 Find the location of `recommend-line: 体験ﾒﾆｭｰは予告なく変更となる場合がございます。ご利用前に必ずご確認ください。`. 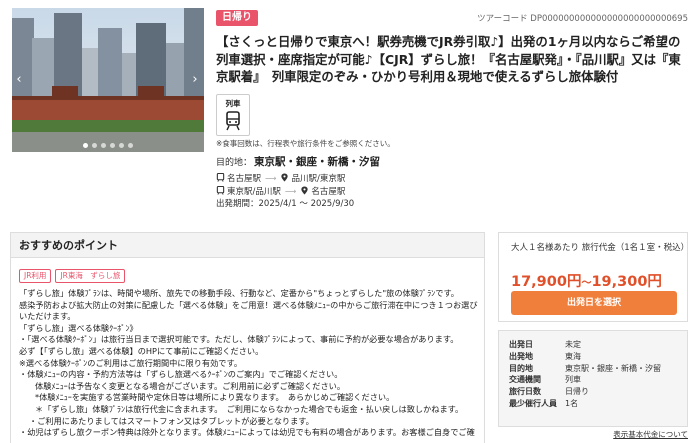

recommend-line: 体験ﾒﾆｭｰは予告なく変更となる場合がございます。ご利用前に必ずご確認ください。 is located at coordinates (190, 385).